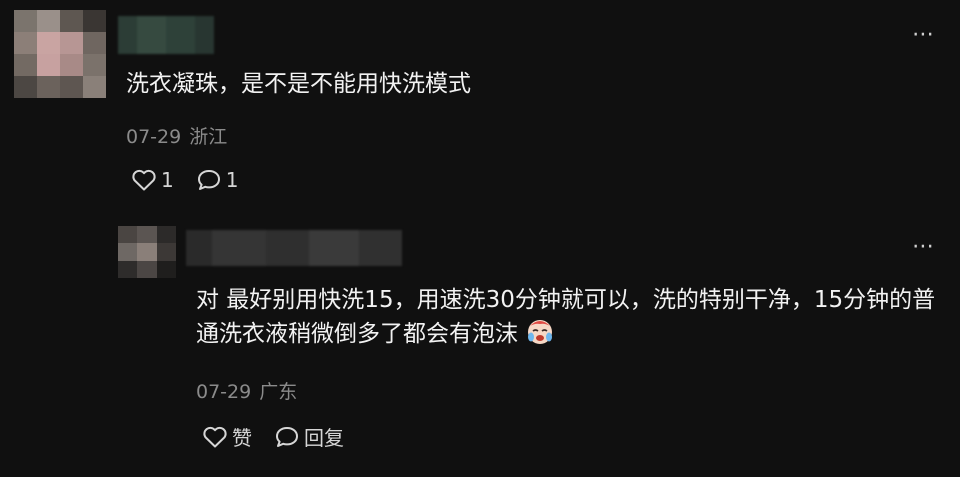 The height and width of the screenshot is (477, 960). I want to click on reply-label: 回复, so click(324, 438).